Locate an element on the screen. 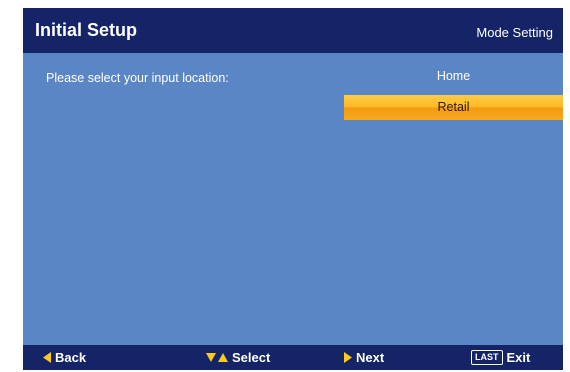  option-retail: Retail is located at coordinates (453, 107).